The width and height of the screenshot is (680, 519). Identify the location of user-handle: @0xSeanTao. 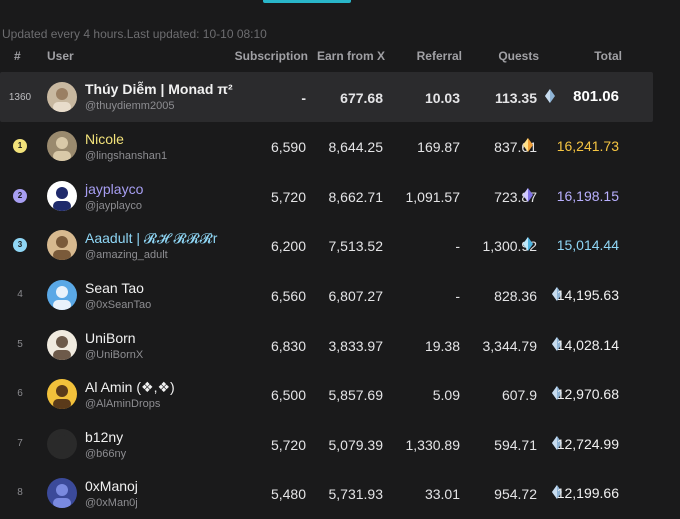
(118, 305).